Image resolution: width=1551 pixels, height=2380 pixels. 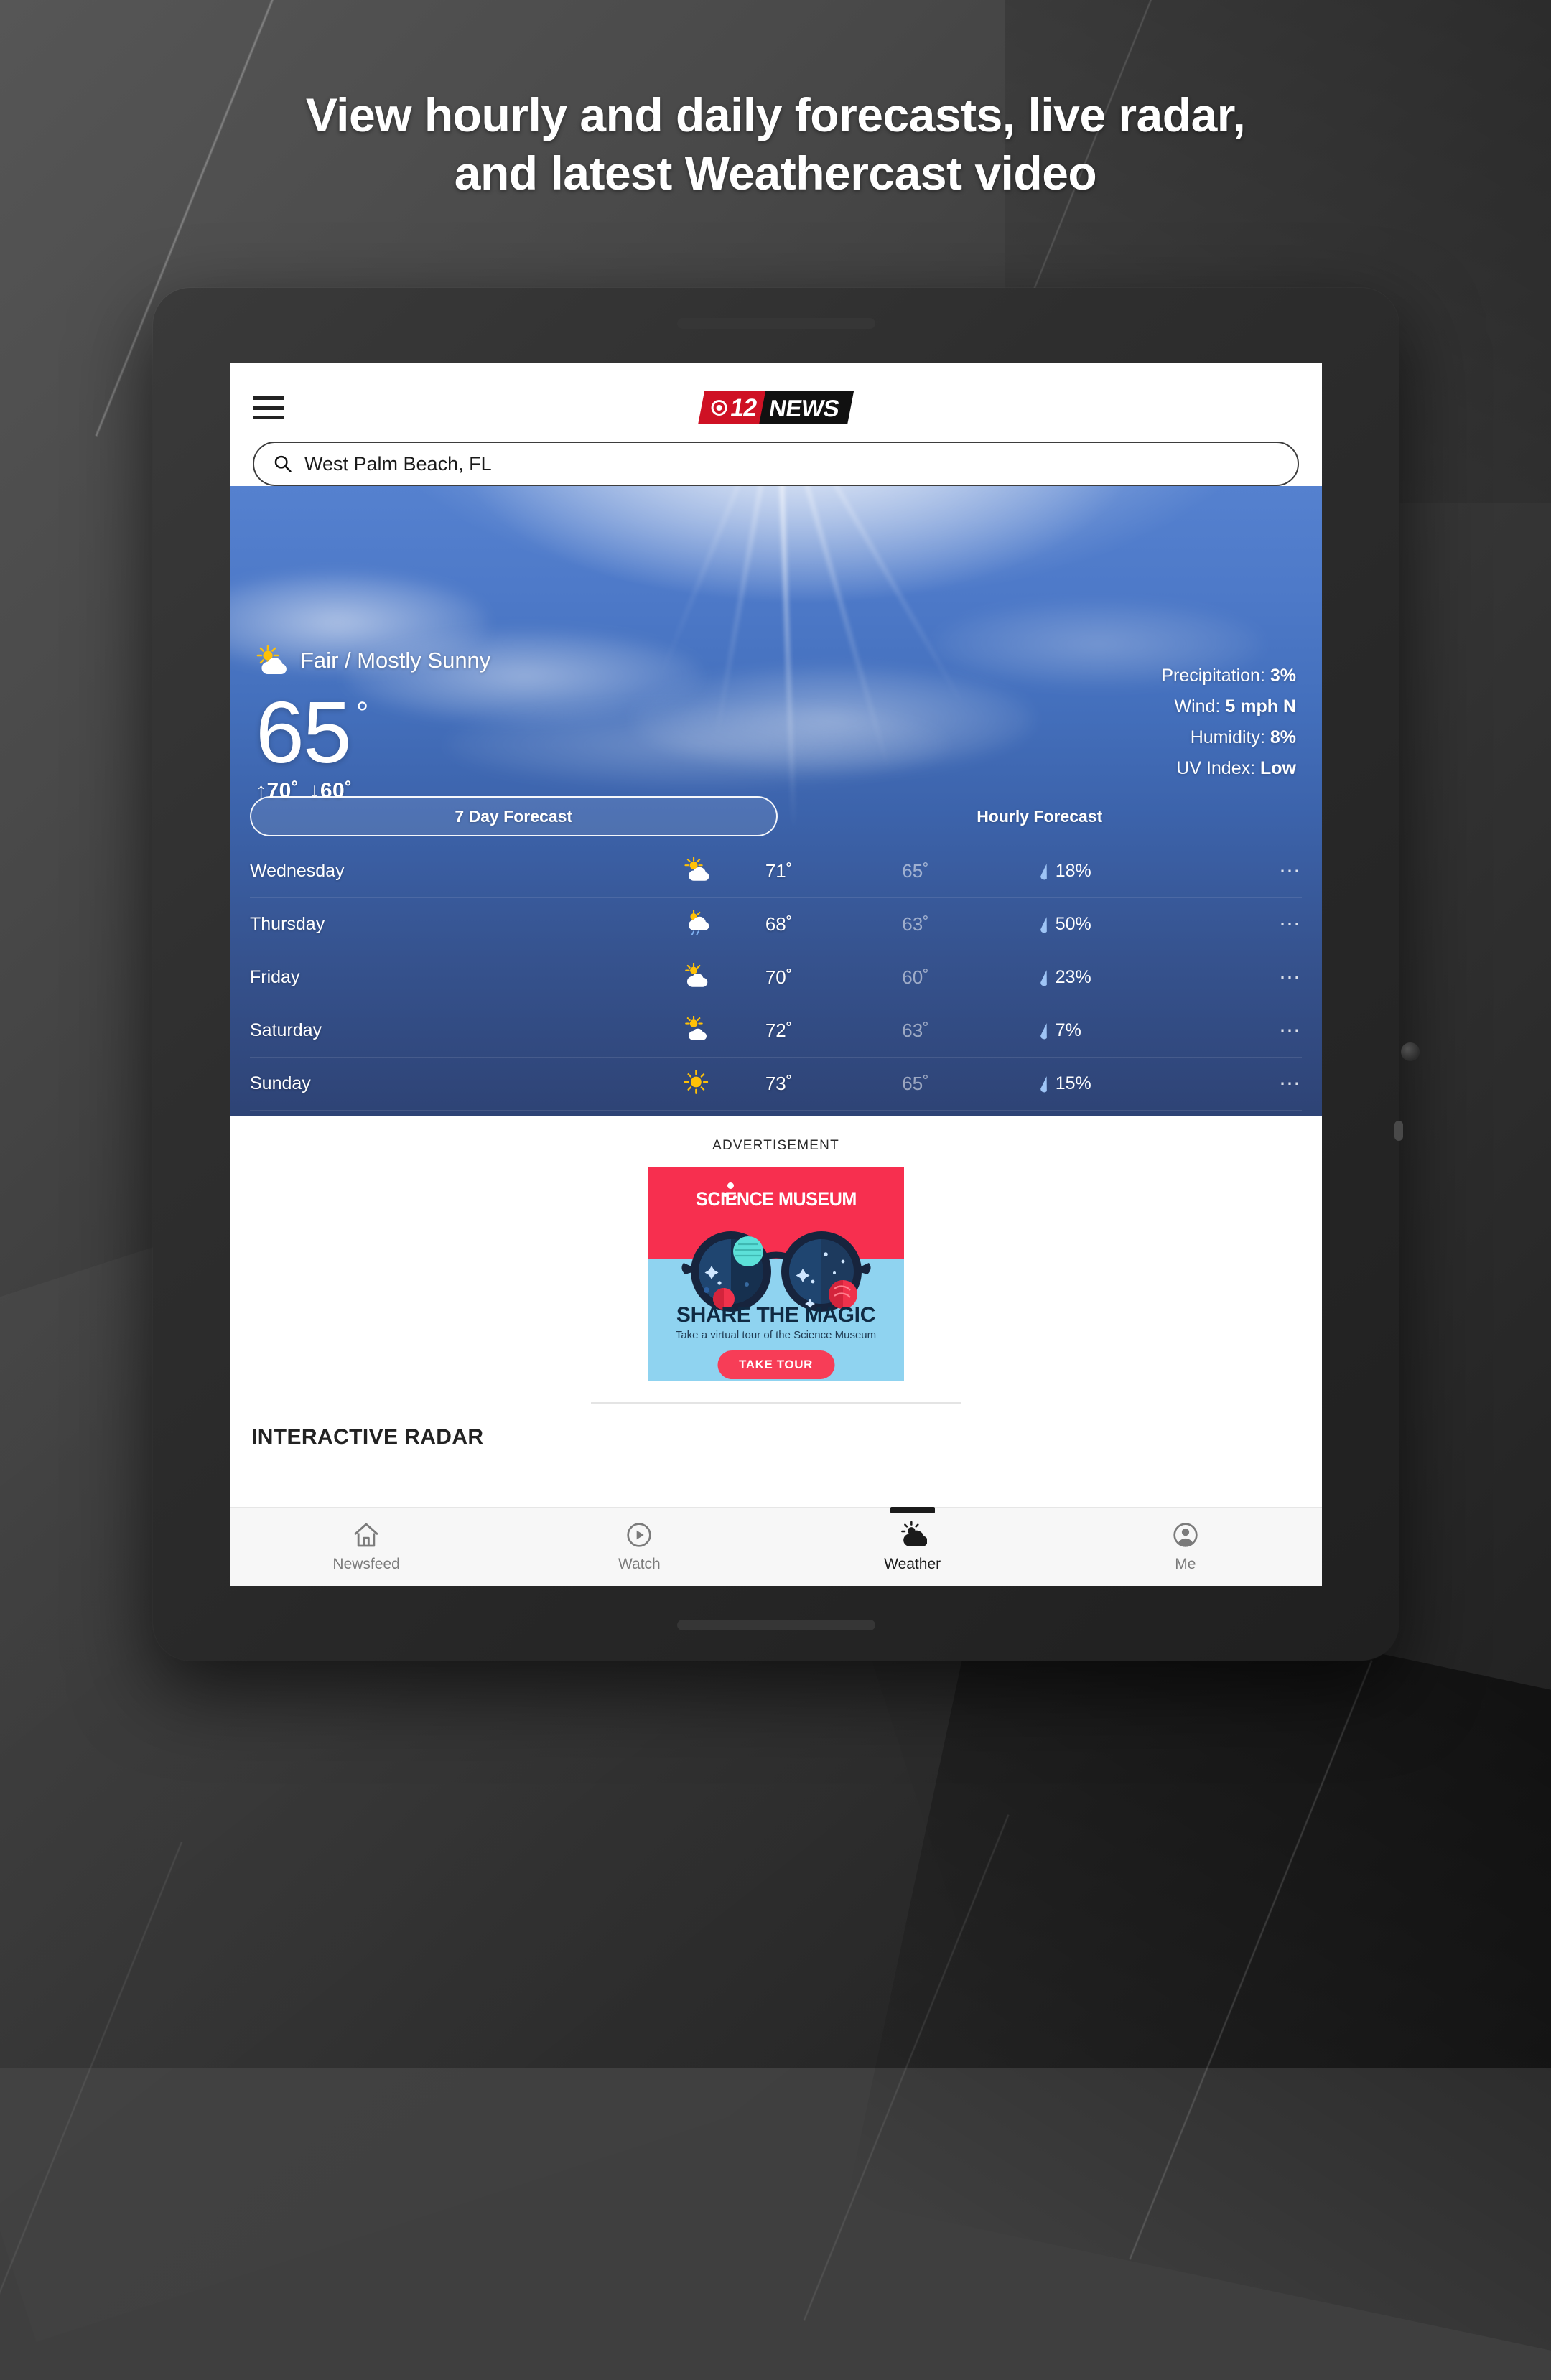 What do you see at coordinates (779, 977) in the screenshot?
I see `forecast-high: 70˚` at bounding box center [779, 977].